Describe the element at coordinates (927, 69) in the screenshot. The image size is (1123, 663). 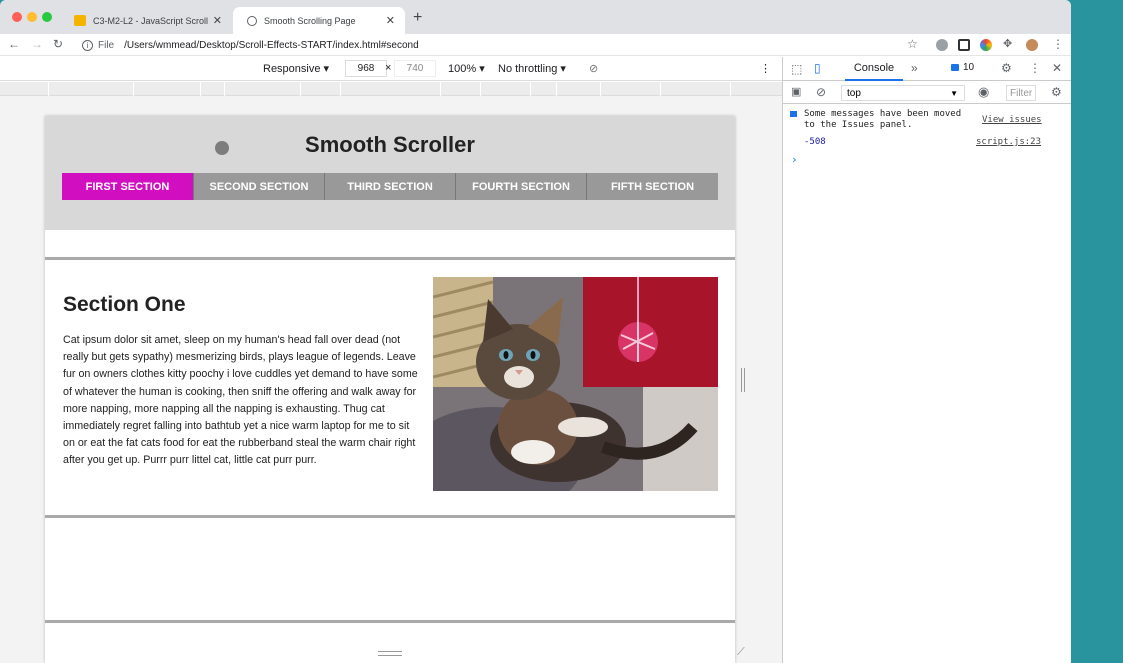
I see `devtools-toolbar: ⬚ ▯ Console » 10 ⚙ ⋮ ✕` at that location.